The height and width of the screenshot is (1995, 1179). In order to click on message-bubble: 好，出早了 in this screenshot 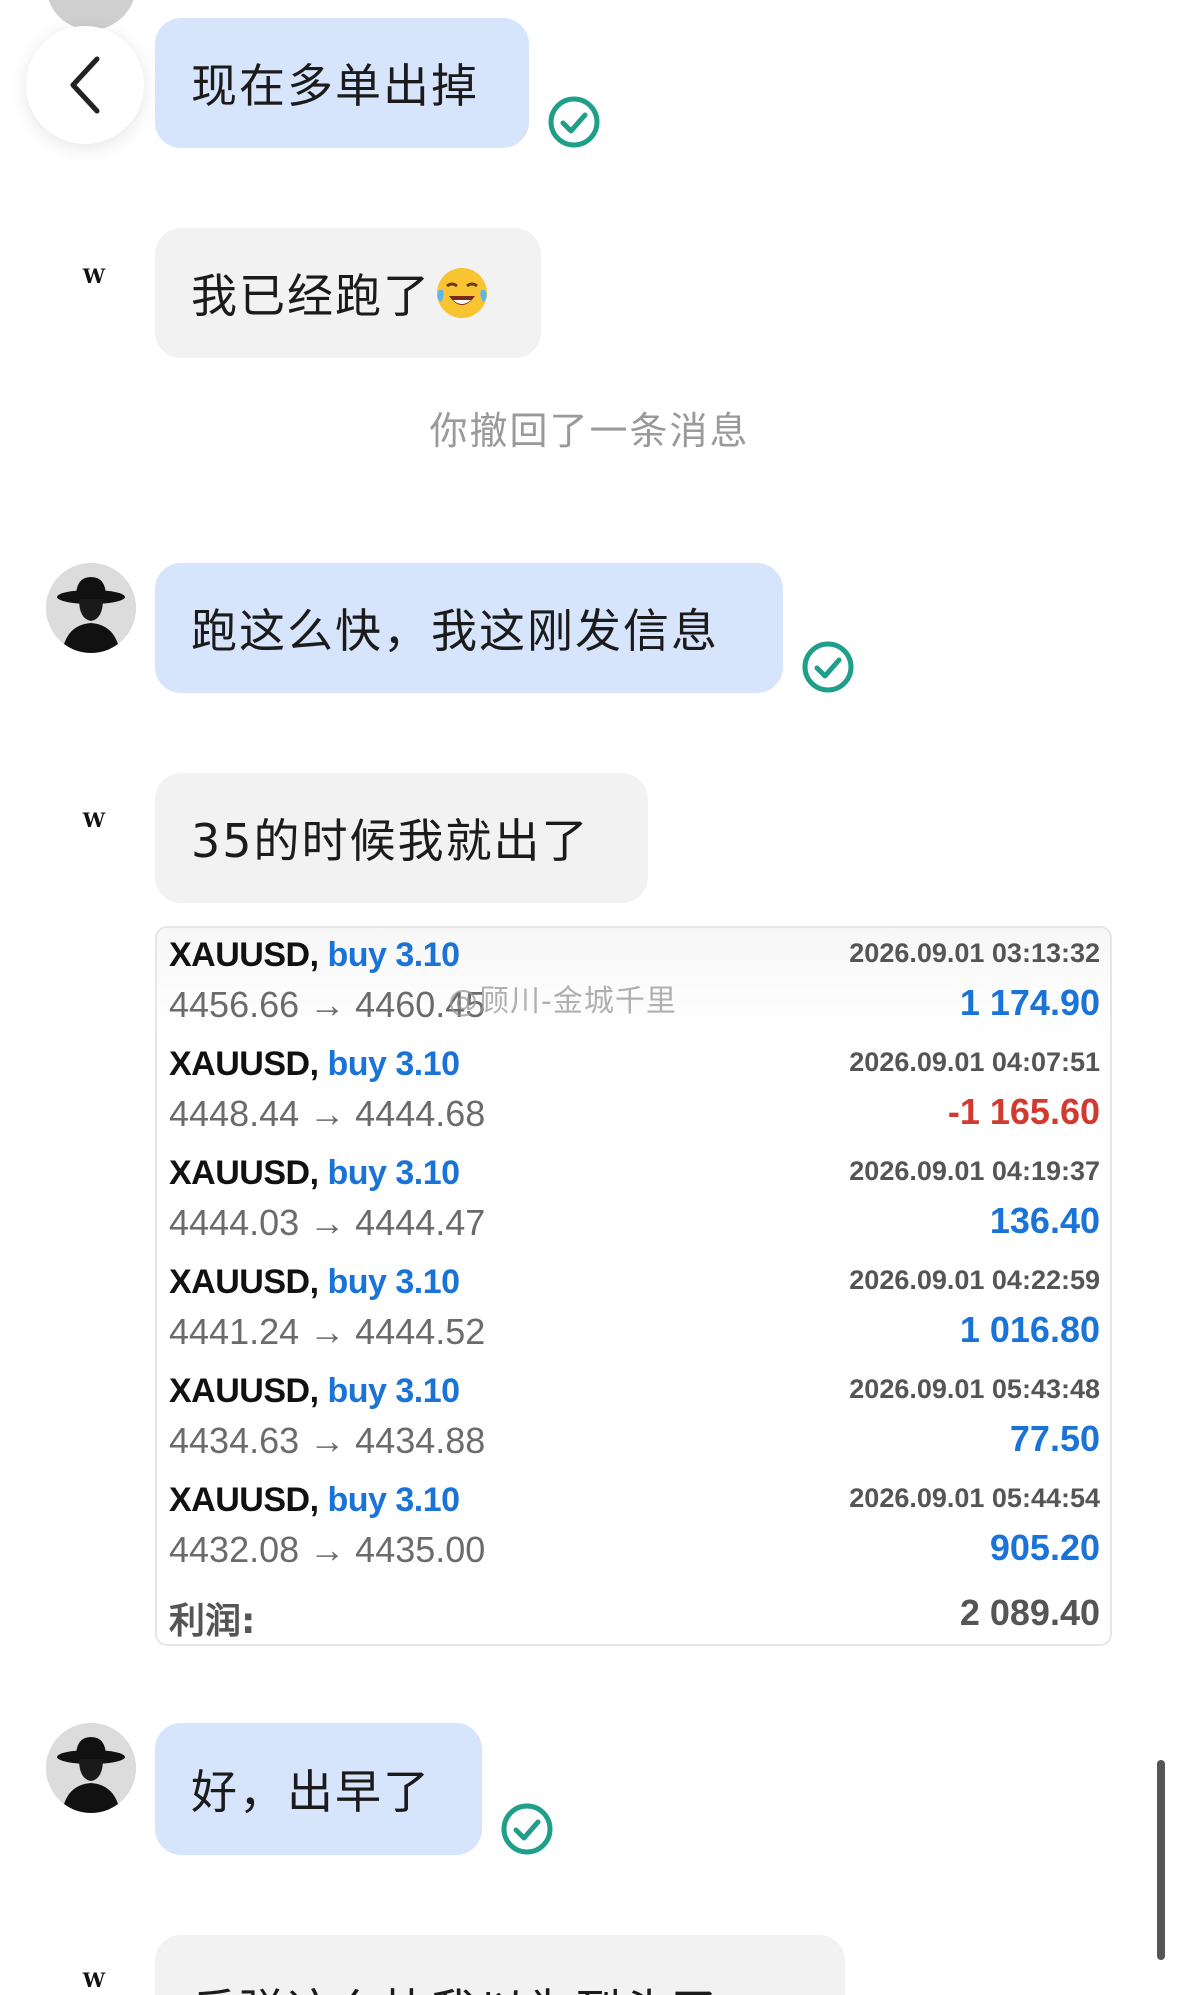, I will do `click(318, 1789)`.